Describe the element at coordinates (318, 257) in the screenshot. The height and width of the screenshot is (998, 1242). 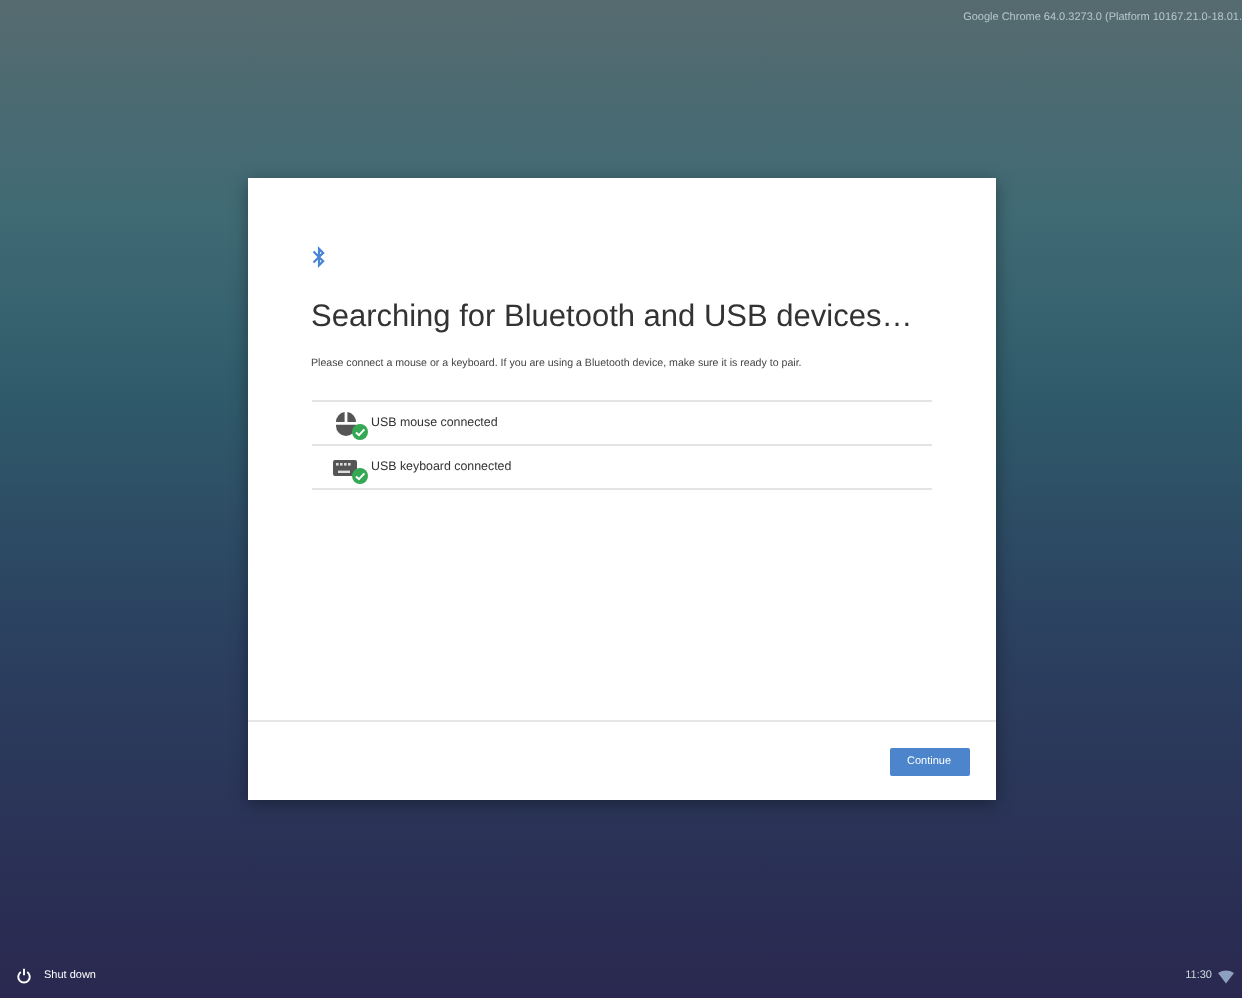
I see `bluetooth-icon` at that location.